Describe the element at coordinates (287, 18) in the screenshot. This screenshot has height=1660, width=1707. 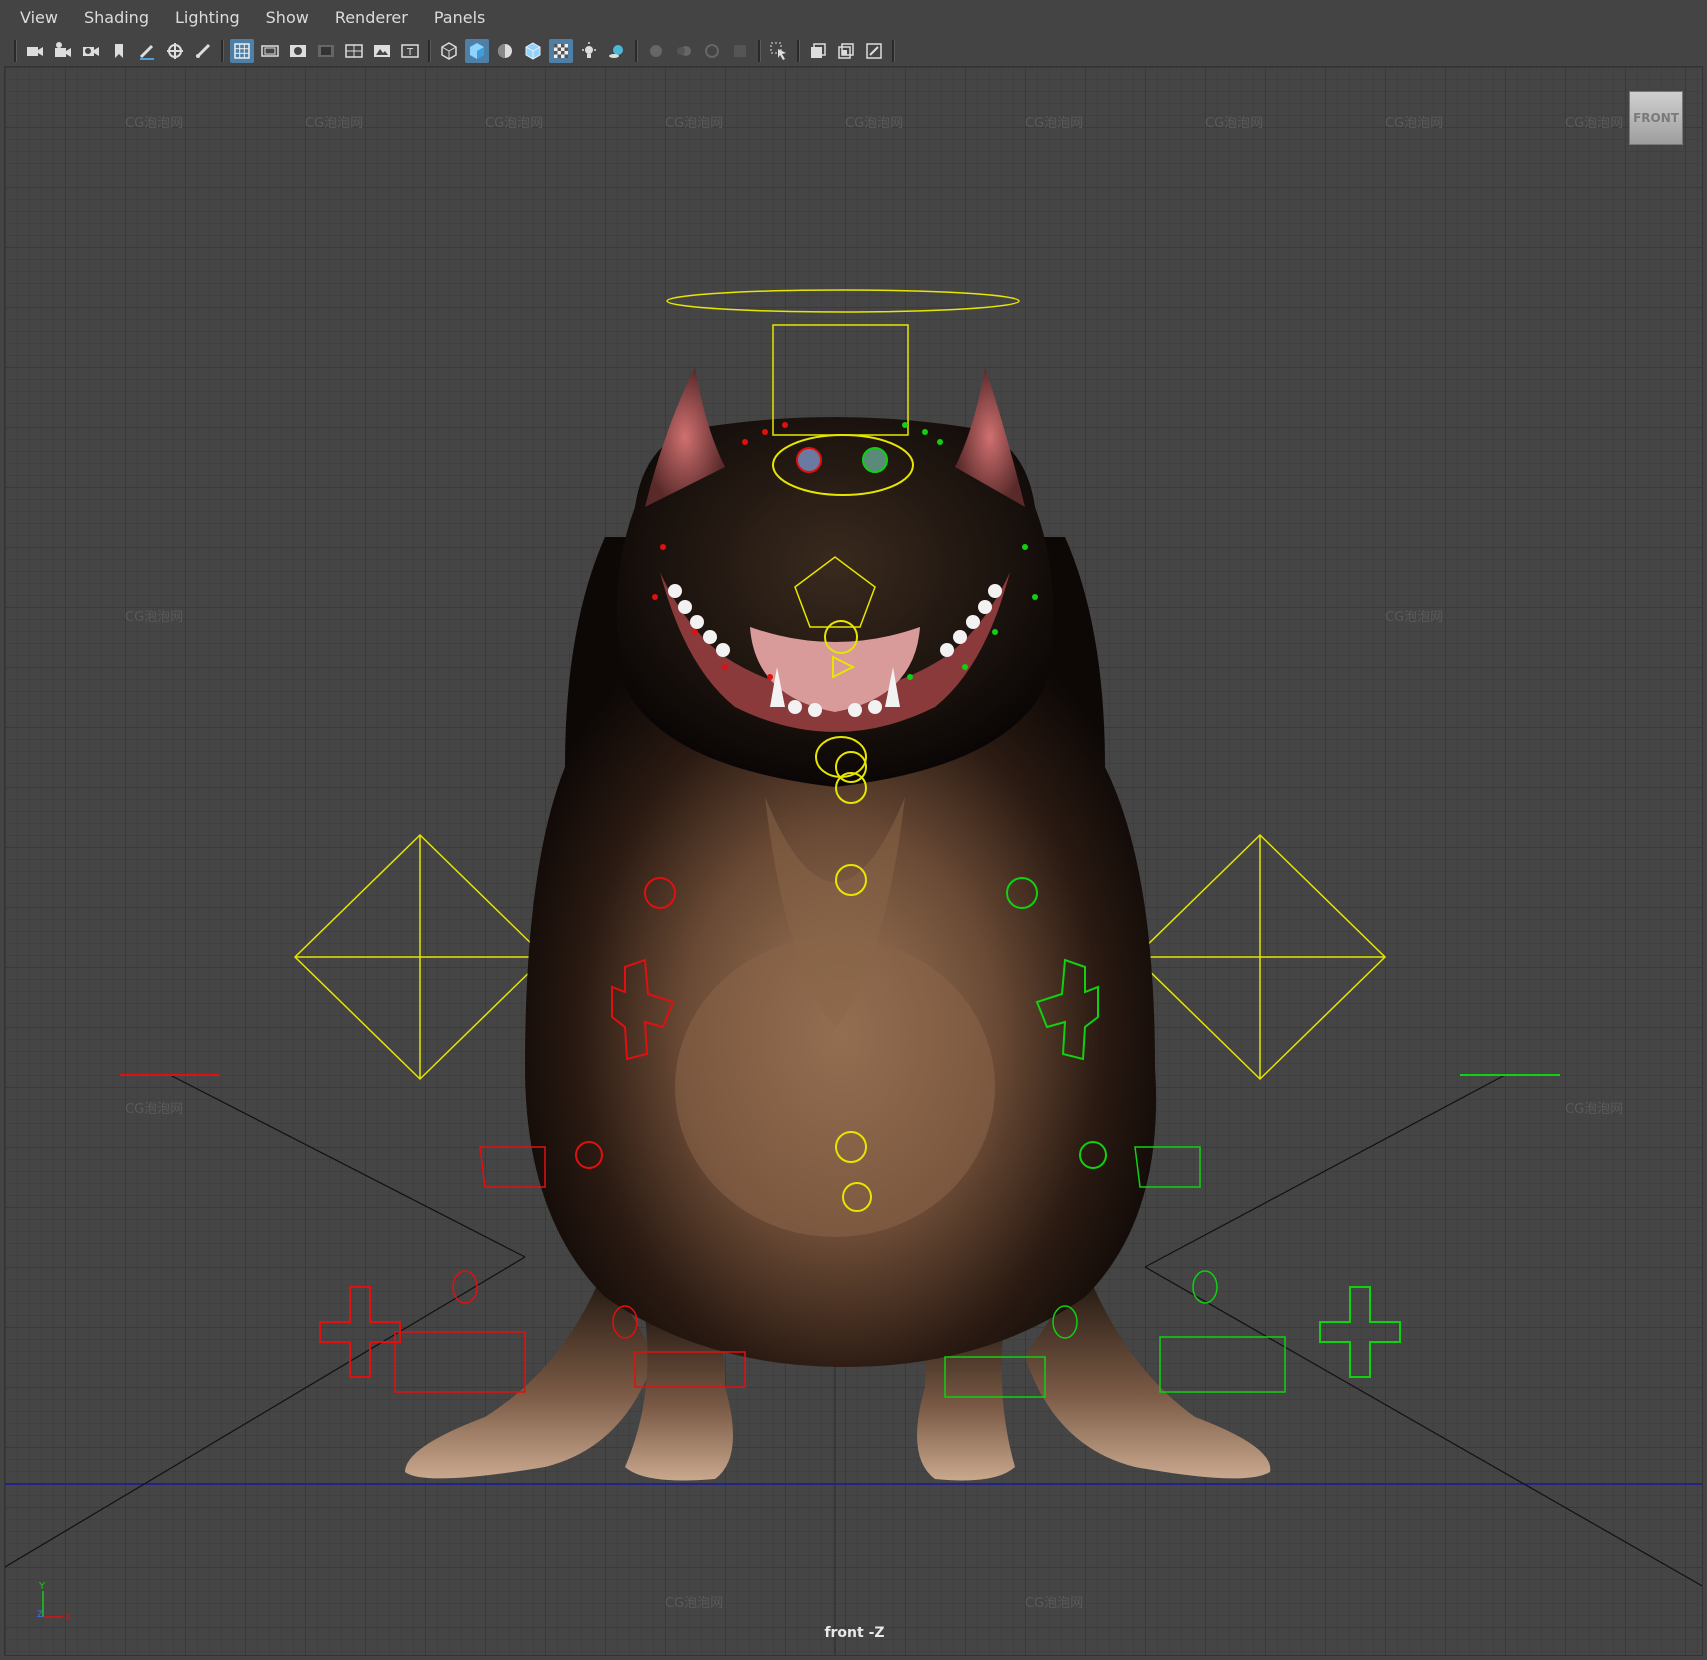
I see `menu-show: Show` at that location.